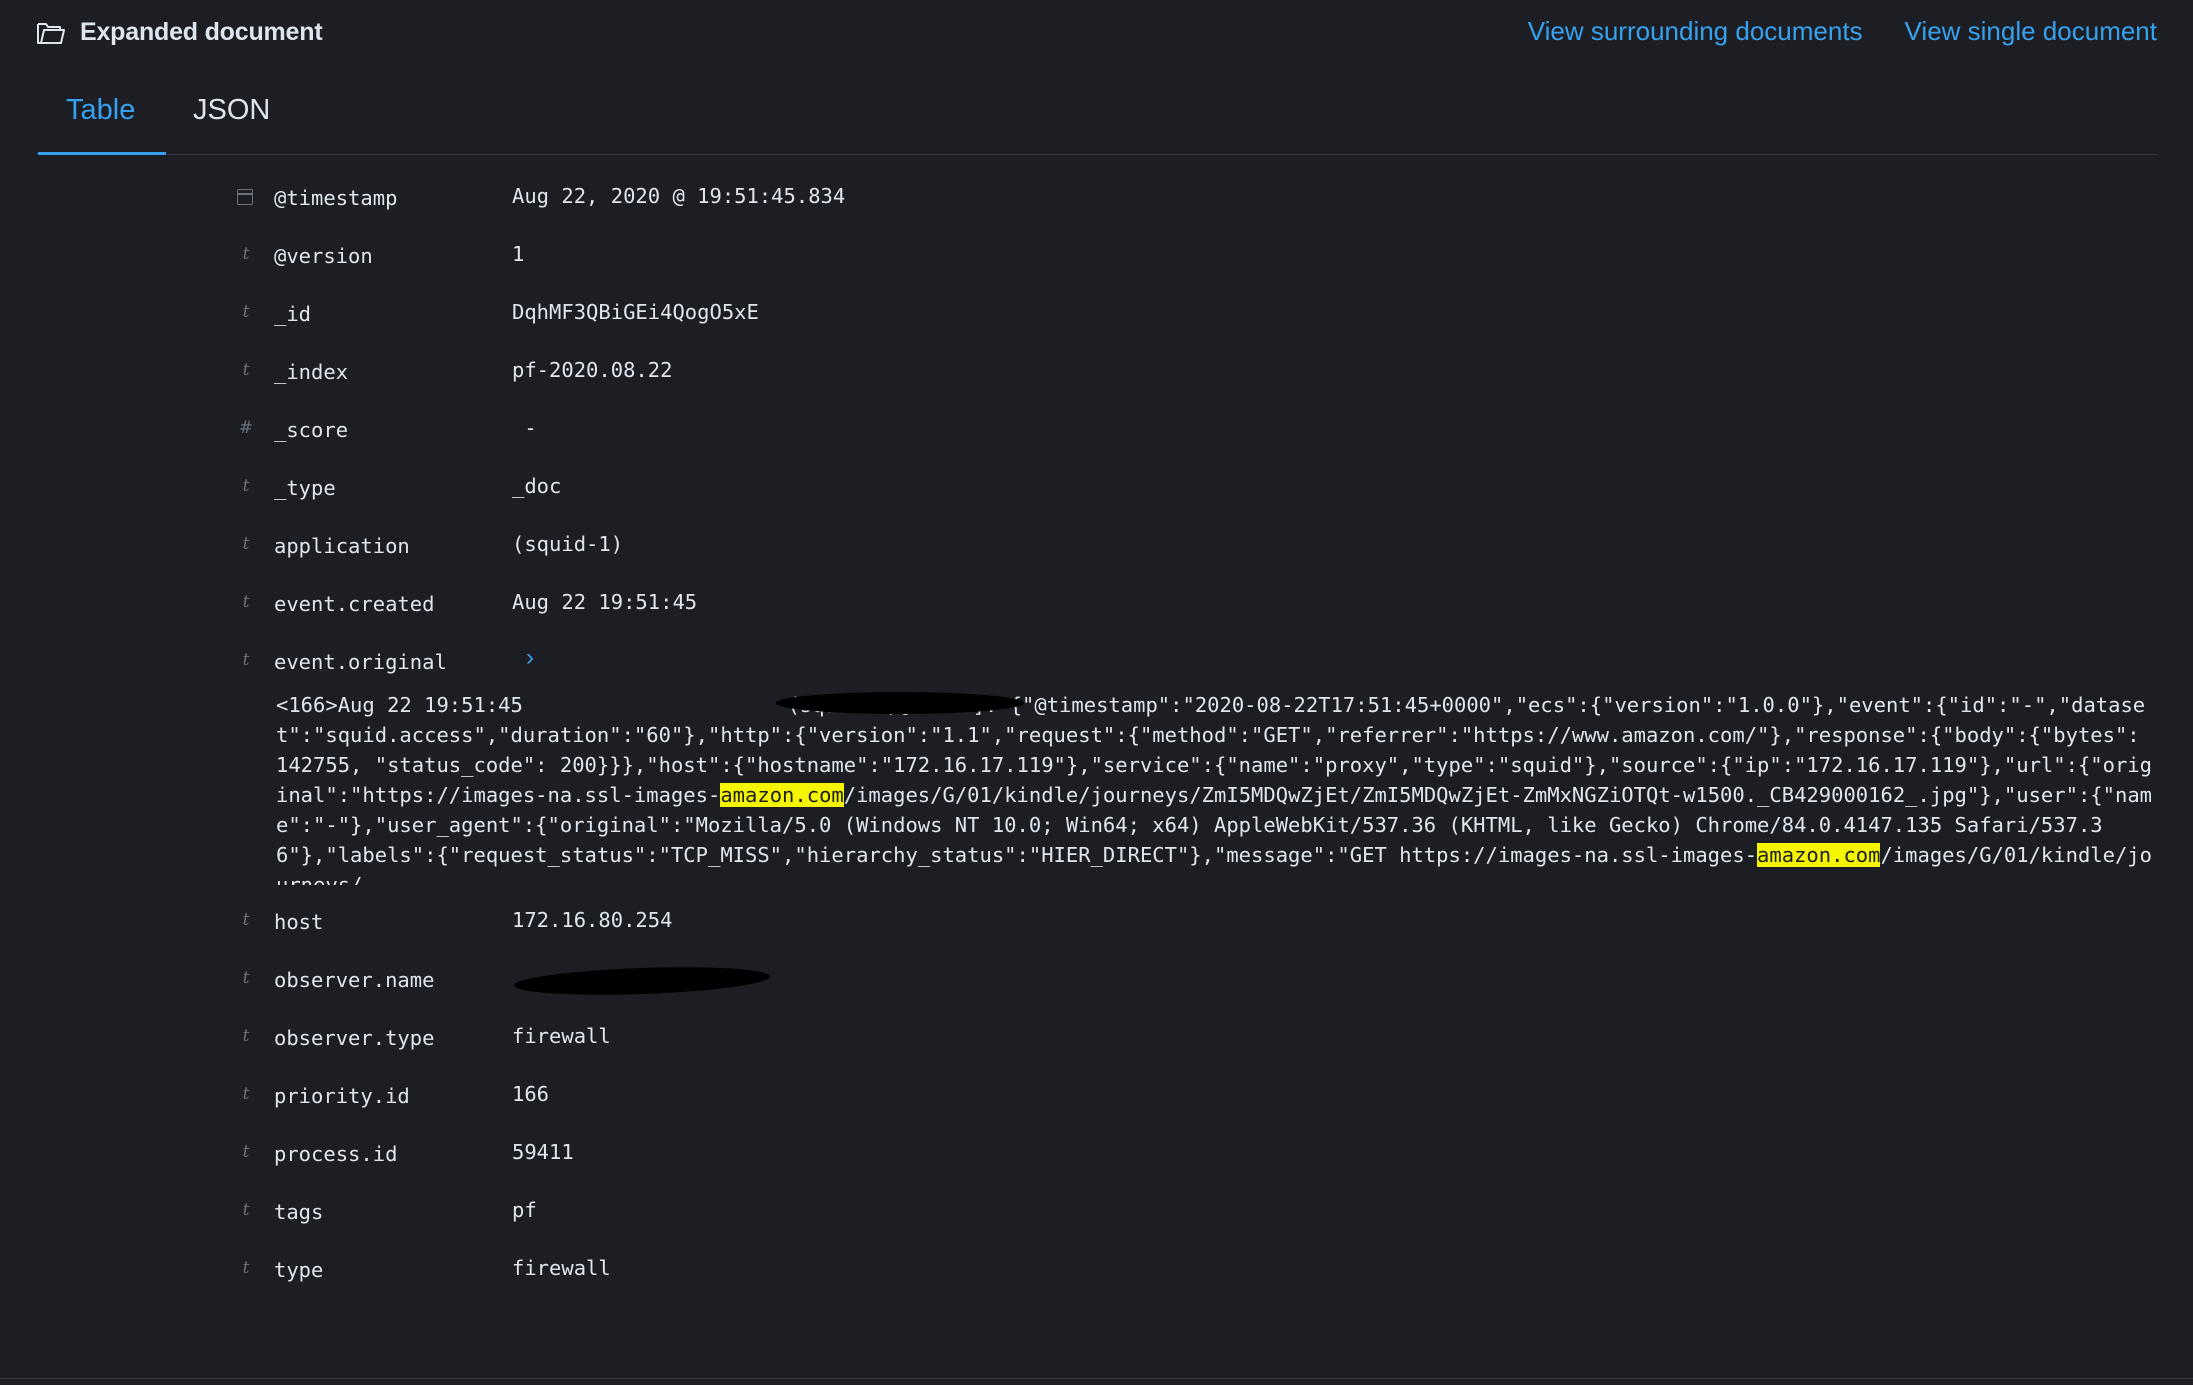  Describe the element at coordinates (1196, 1221) in the screenshot. I see `field-row-tags: t tags pf` at that location.